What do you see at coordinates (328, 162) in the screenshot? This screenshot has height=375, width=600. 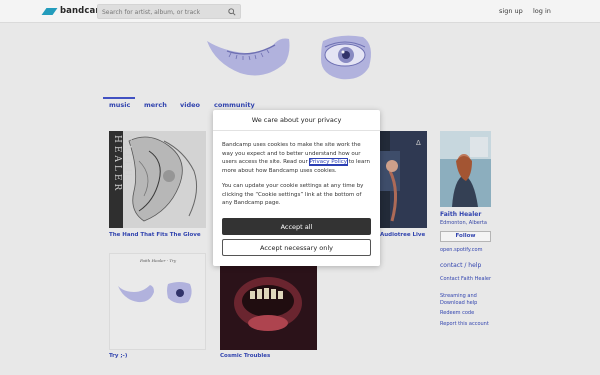 I see `privacy-policy-link: Privacy Policy` at bounding box center [328, 162].